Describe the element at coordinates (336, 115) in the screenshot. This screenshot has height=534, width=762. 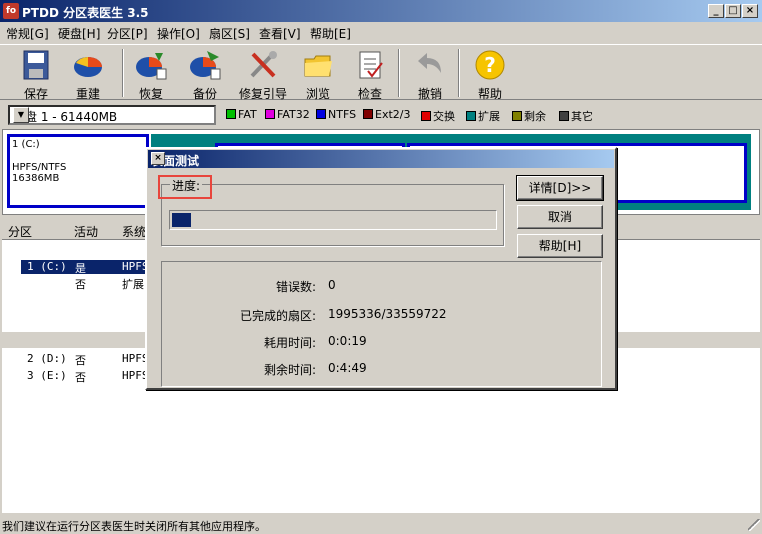
I see `legend-ntfs: NTFS` at that location.